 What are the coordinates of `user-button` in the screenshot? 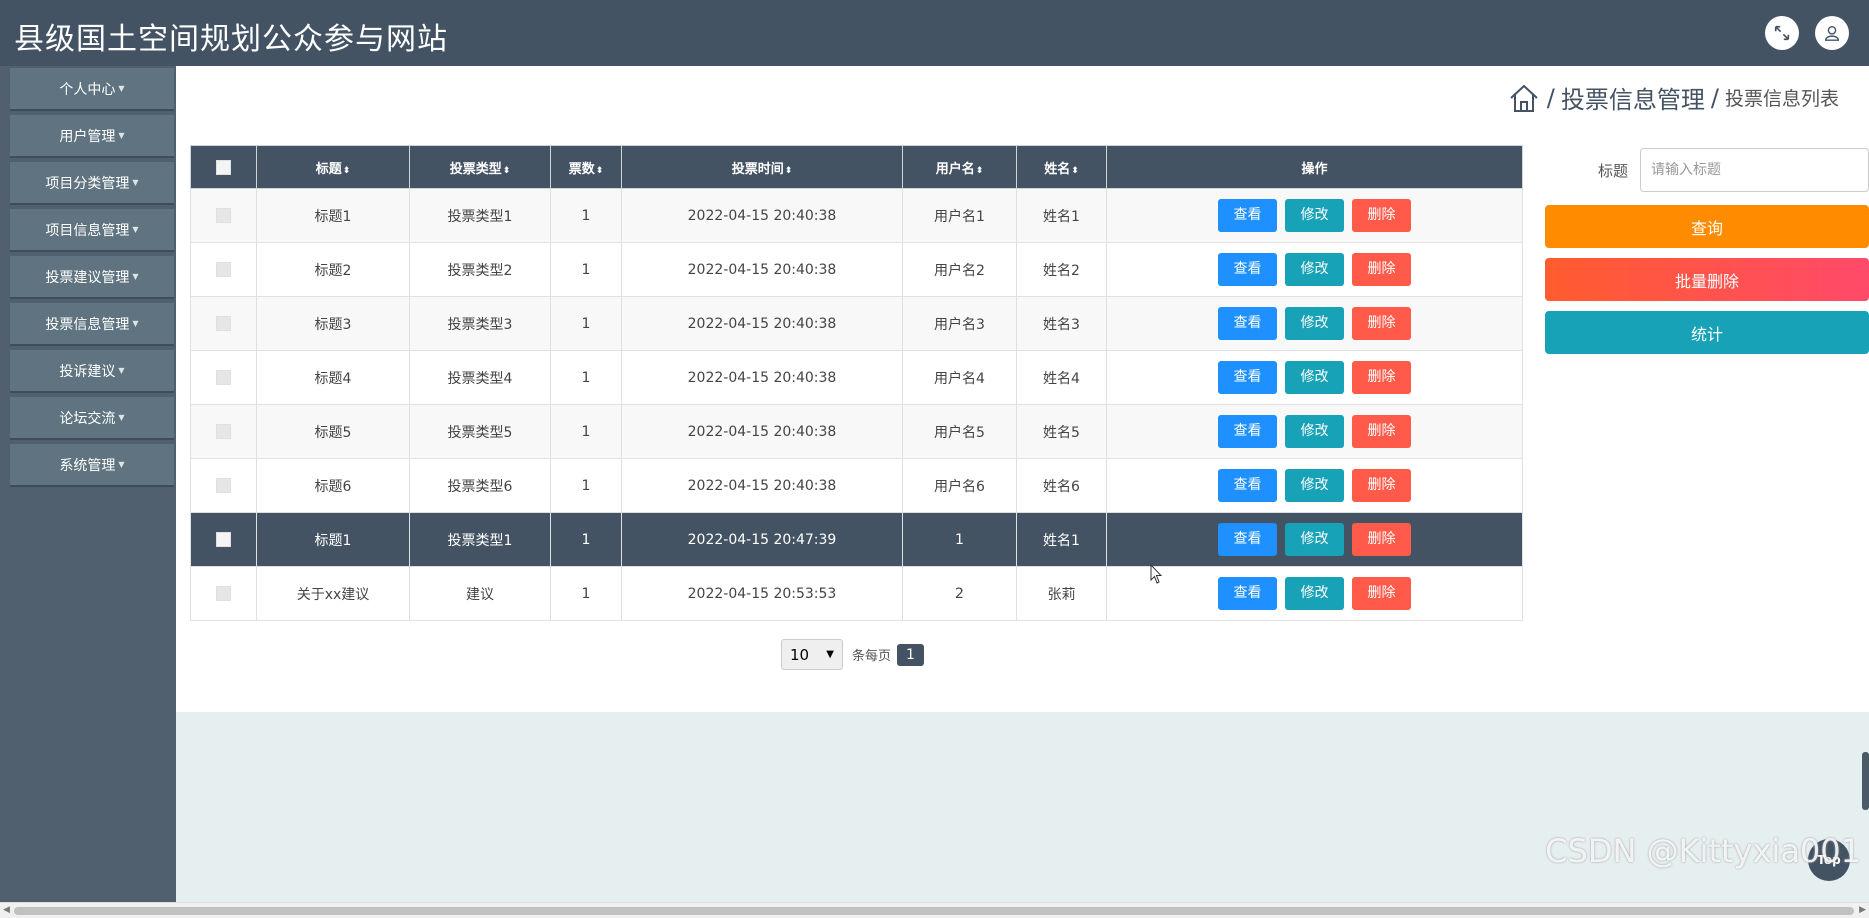 It's located at (1832, 33).